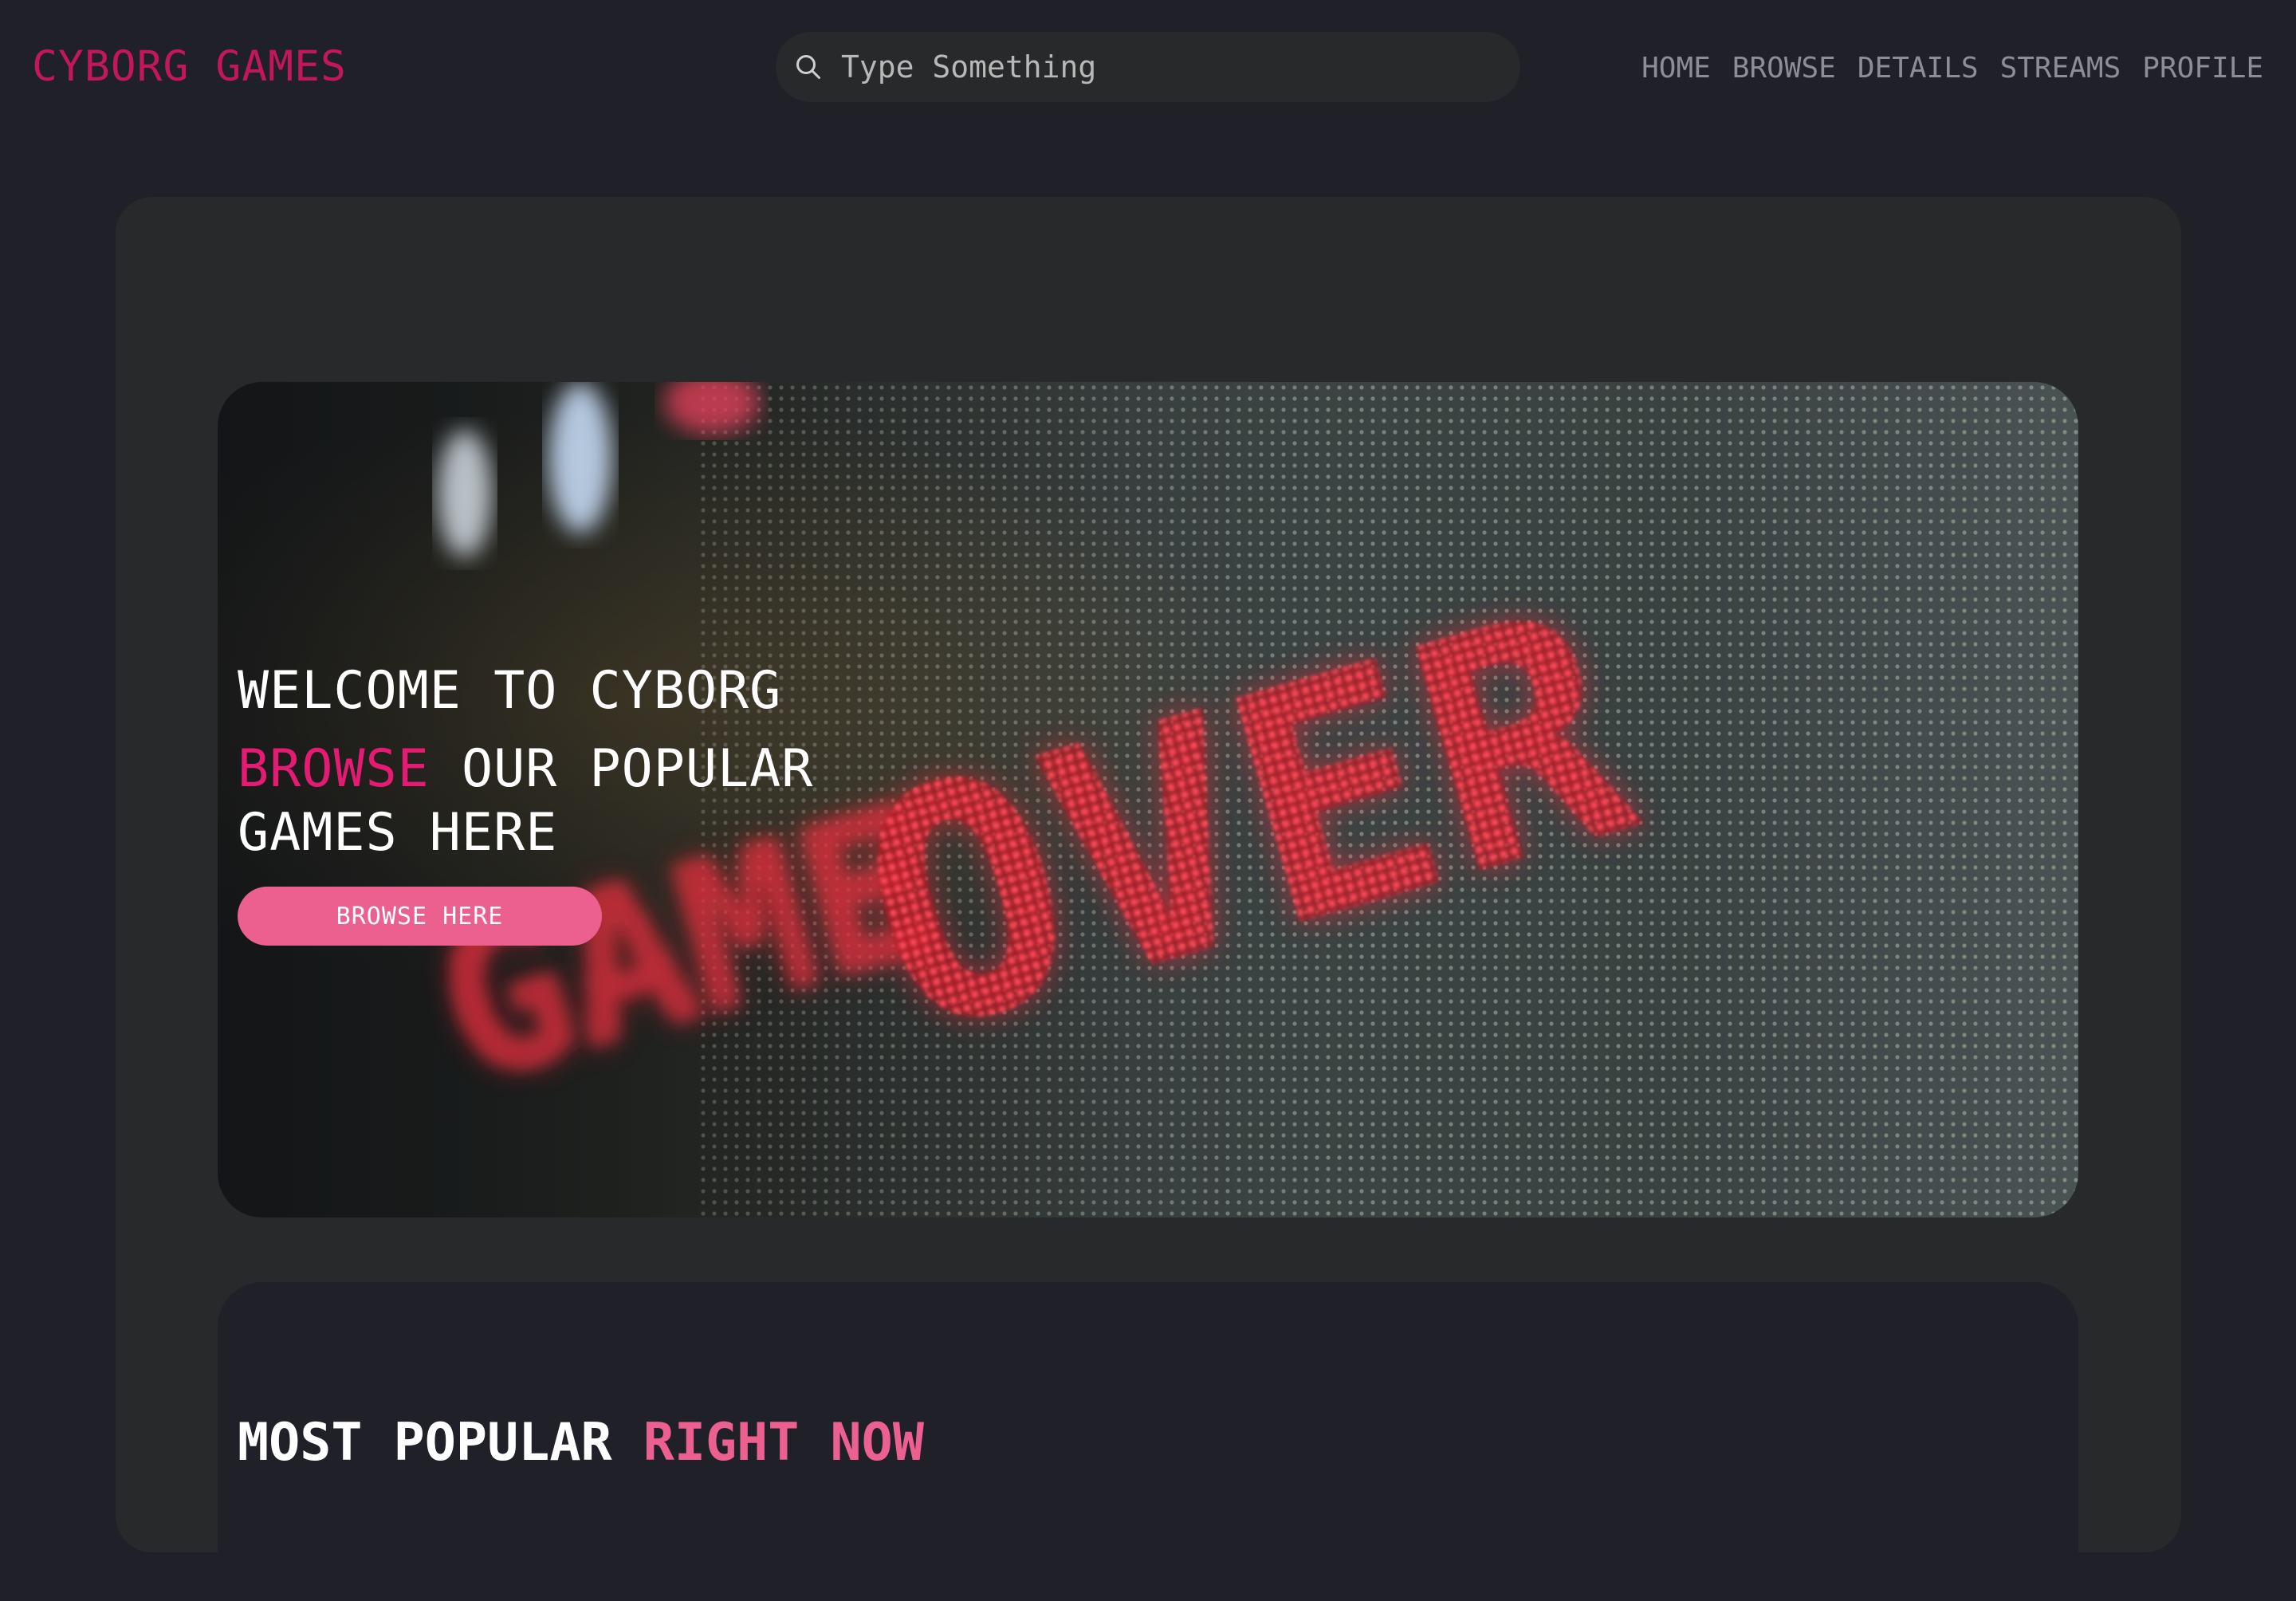  Describe the element at coordinates (420, 916) in the screenshot. I see `browse-here-button: BROWSE HERE` at that location.